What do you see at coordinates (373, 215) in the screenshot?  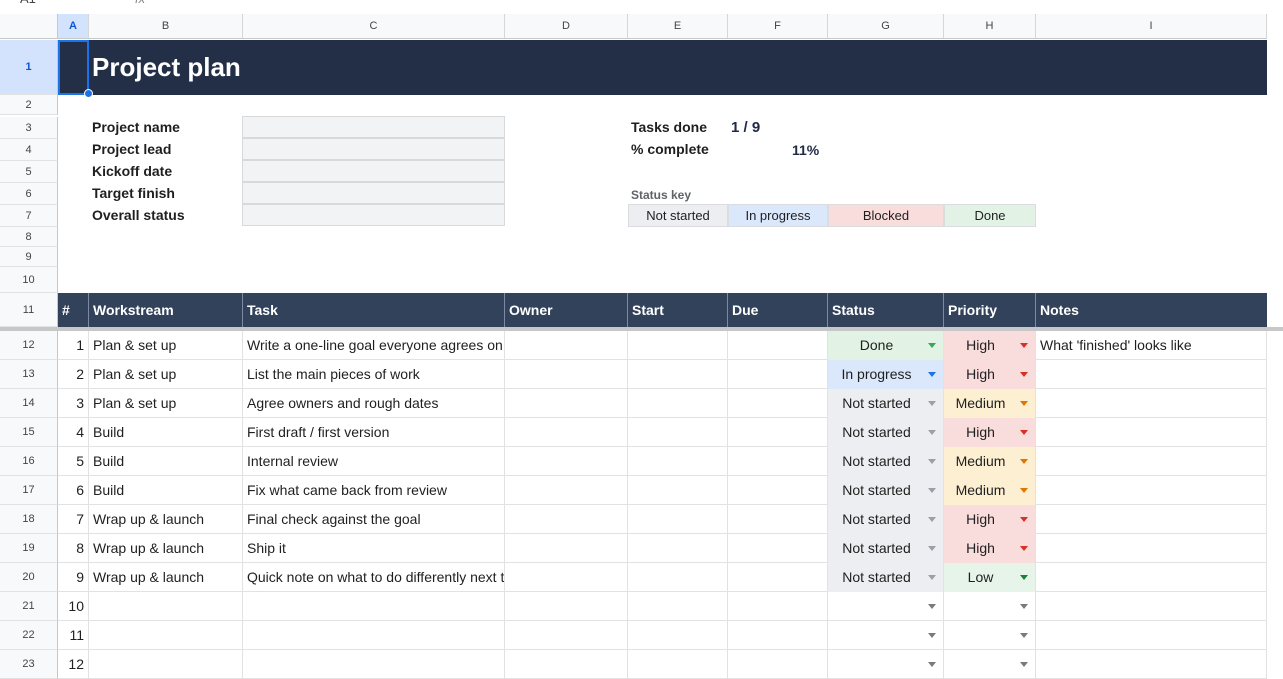 I see `overall-status-field` at bounding box center [373, 215].